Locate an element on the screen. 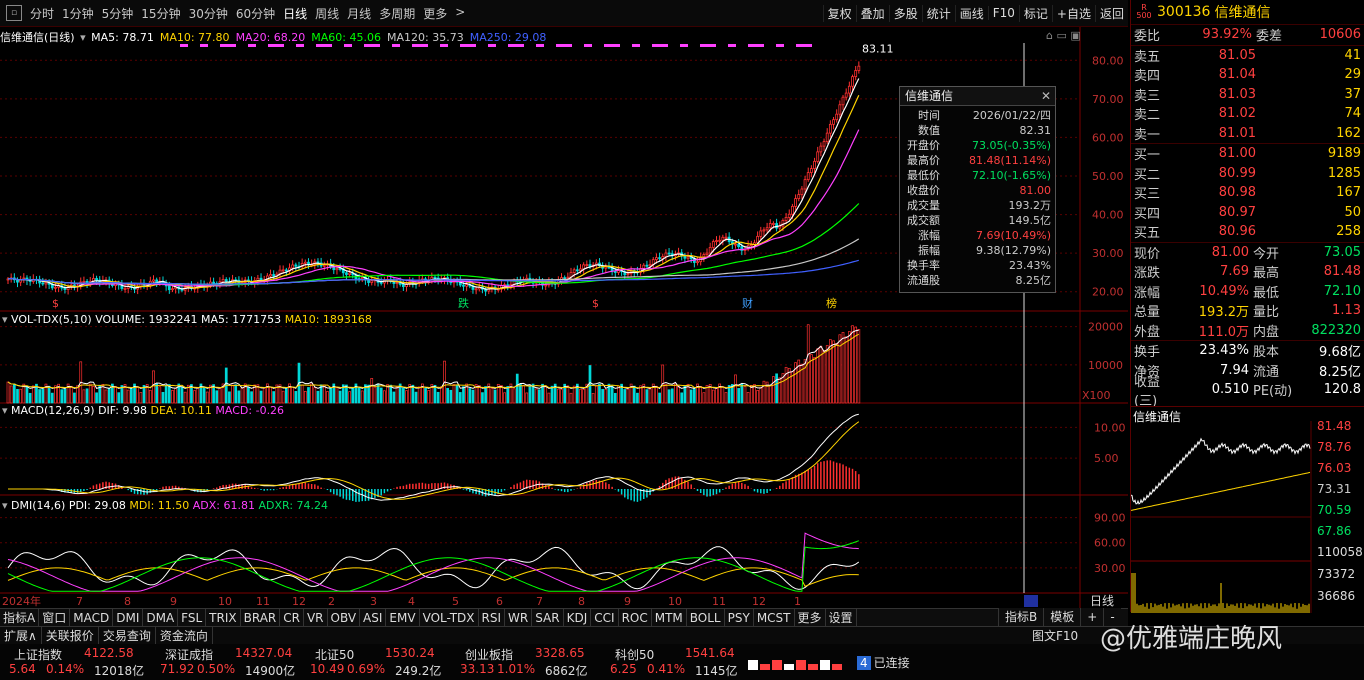 The height and width of the screenshot is (680, 1364). indicator-b-tab: 模板 is located at coordinates (1061, 617).